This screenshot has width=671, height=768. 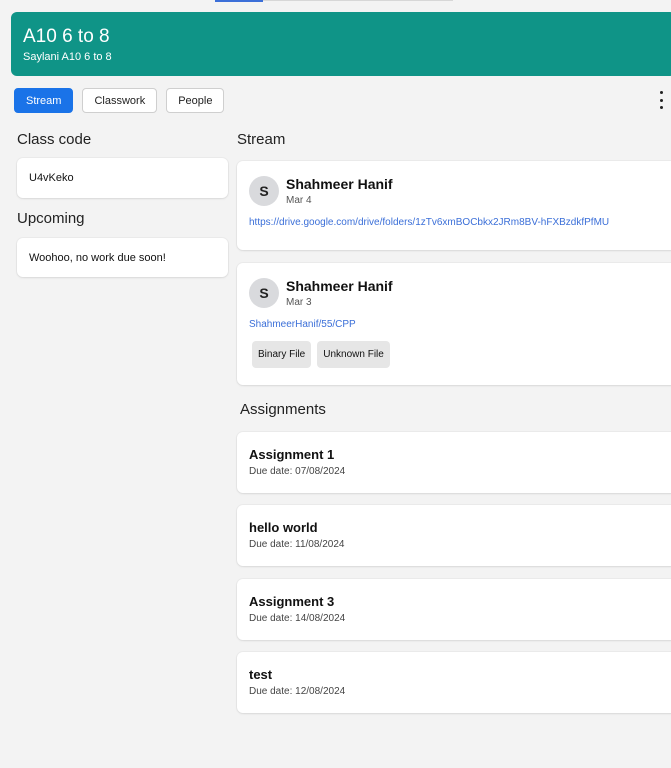 I want to click on assignment-card: hello world Due date: 11/08/2024, so click(x=454, y=535).